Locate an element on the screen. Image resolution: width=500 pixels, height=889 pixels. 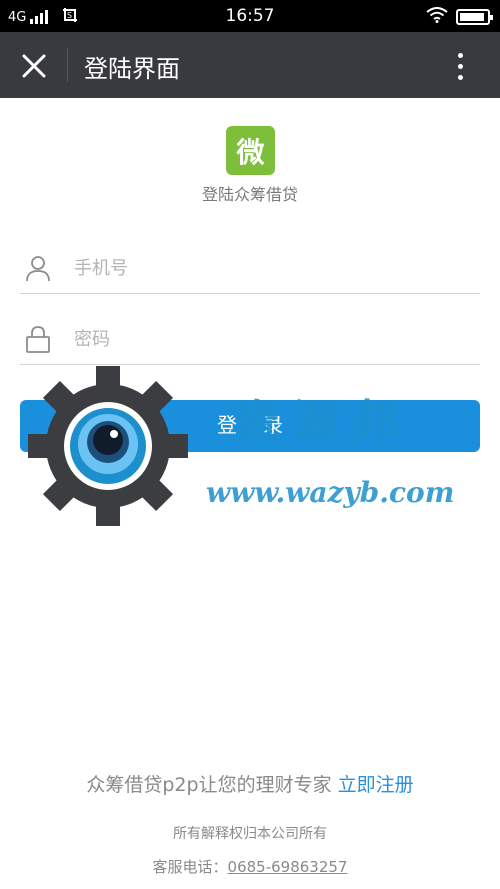
register-link: 立即注册 is located at coordinates (376, 785).